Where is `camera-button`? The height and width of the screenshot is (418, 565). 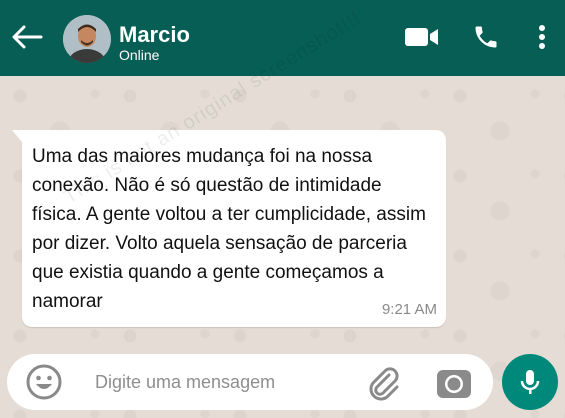
camera-button is located at coordinates (454, 383).